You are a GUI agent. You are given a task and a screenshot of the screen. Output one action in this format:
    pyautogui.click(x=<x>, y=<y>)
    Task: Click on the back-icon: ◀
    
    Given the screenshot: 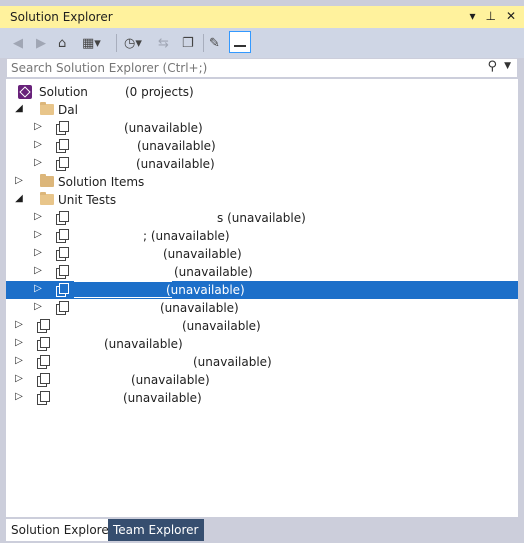 What is the action you would take?
    pyautogui.click(x=18, y=43)
    